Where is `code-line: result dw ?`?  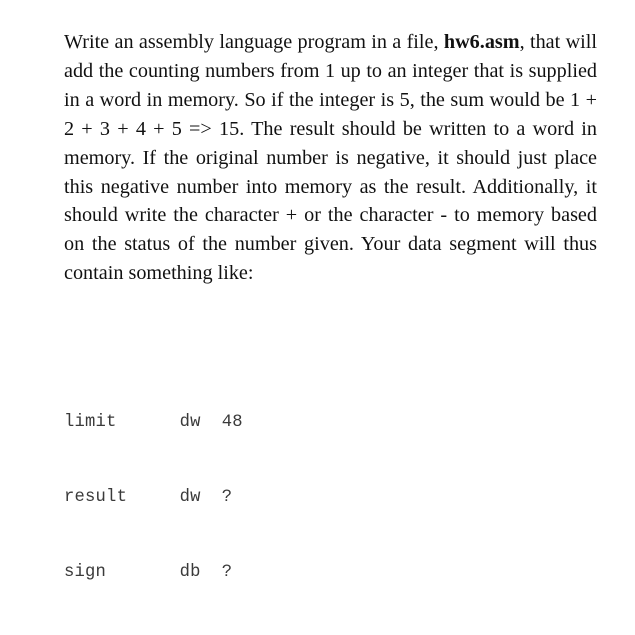 code-line: result dw ? is located at coordinates (148, 497).